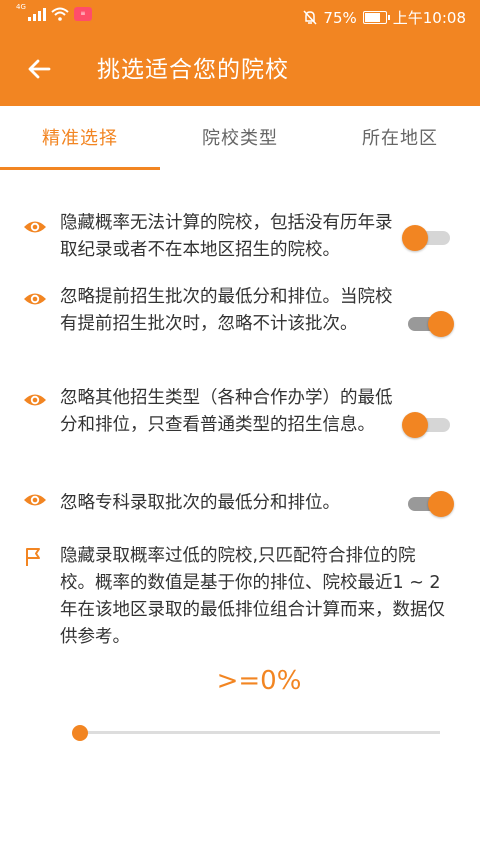 This screenshot has height=853, width=480. What do you see at coordinates (193, 70) in the screenshot?
I see `page-title: 挑选适合您的院校` at bounding box center [193, 70].